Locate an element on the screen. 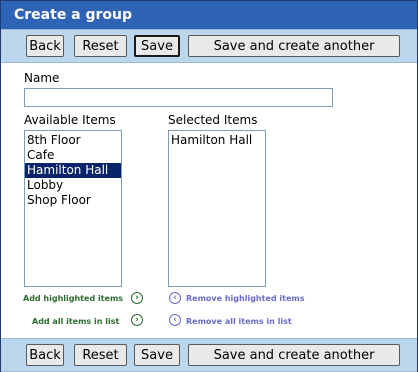 Image resolution: width=418 pixels, height=372 pixels. available-item: 8th Floor is located at coordinates (73, 140).